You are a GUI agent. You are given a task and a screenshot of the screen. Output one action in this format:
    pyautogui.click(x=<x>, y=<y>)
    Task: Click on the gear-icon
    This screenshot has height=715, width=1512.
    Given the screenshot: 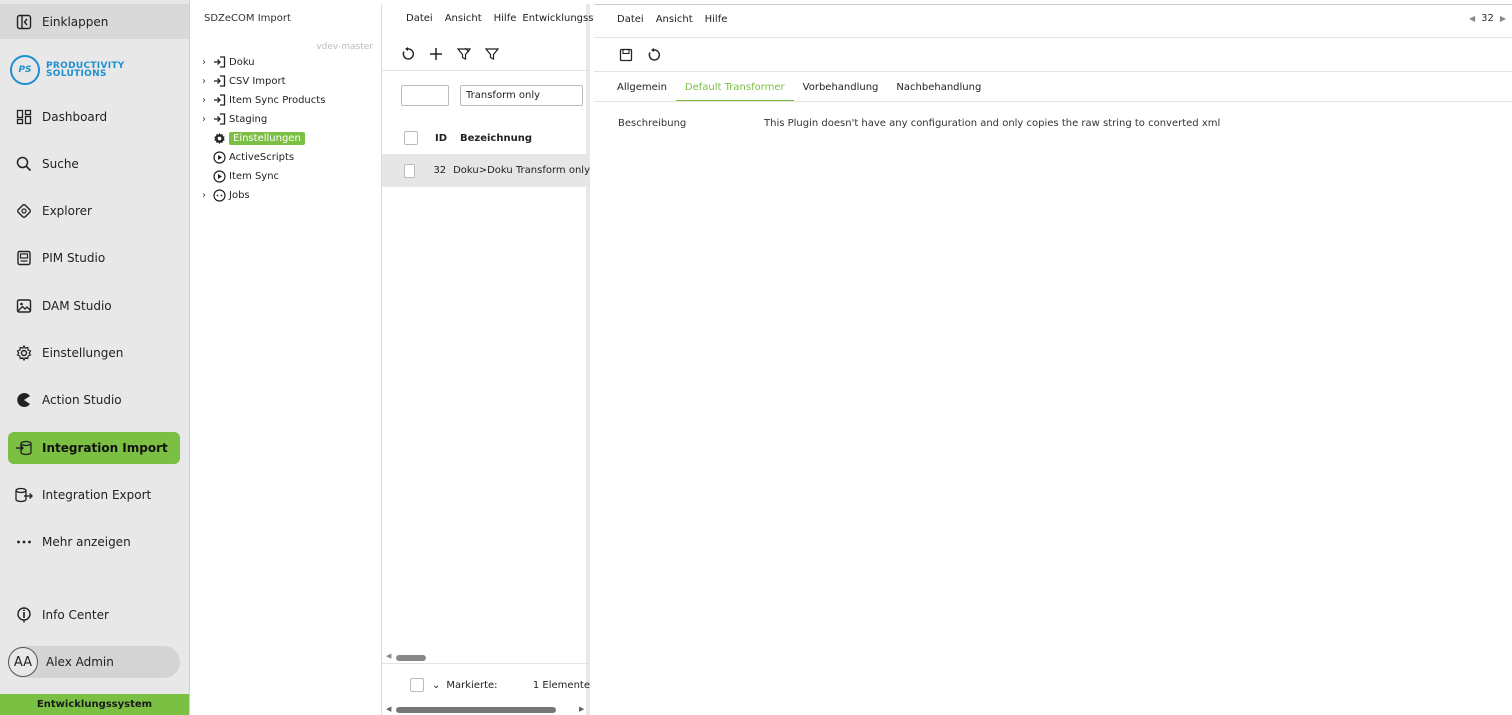 What is the action you would take?
    pyautogui.click(x=24, y=353)
    